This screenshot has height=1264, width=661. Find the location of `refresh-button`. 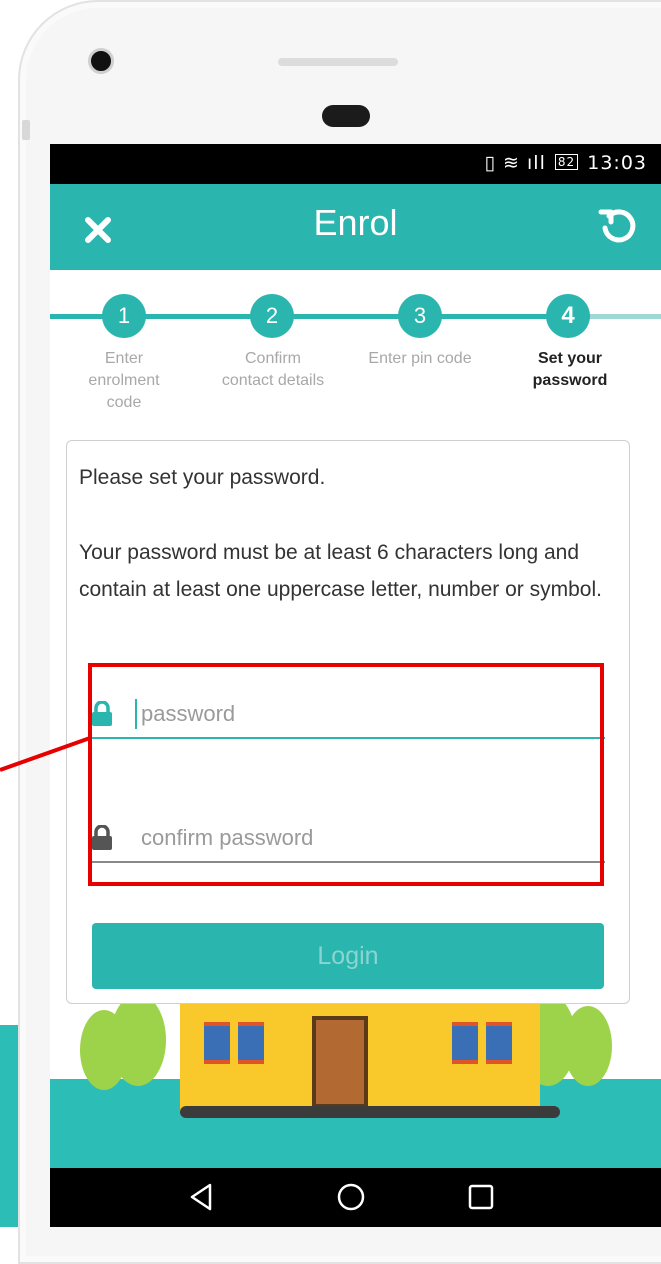

refresh-button is located at coordinates (619, 226).